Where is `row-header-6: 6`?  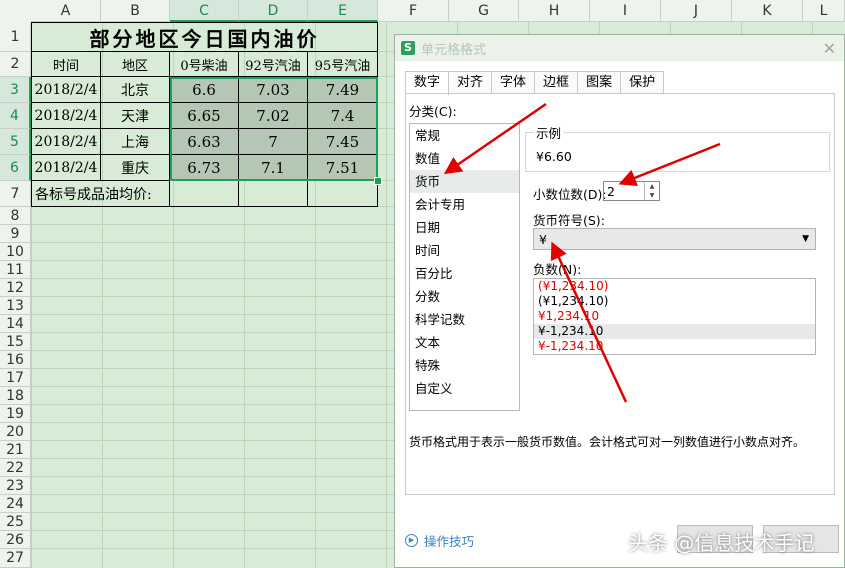 row-header-6: 6 is located at coordinates (15, 168).